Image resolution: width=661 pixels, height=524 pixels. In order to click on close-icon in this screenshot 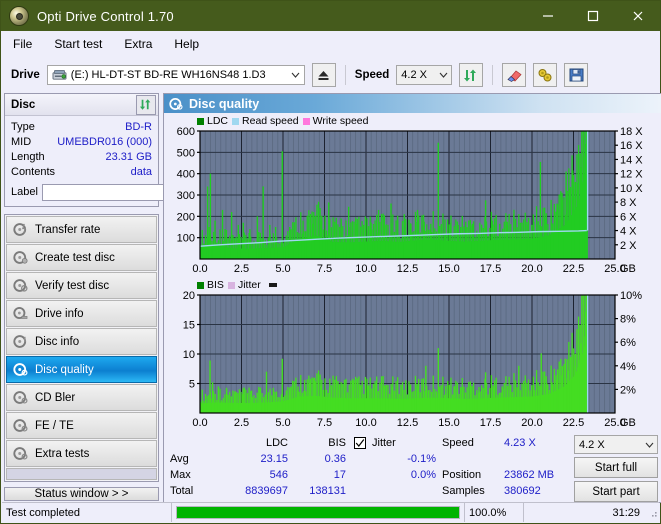, I will do `click(637, 16)`.